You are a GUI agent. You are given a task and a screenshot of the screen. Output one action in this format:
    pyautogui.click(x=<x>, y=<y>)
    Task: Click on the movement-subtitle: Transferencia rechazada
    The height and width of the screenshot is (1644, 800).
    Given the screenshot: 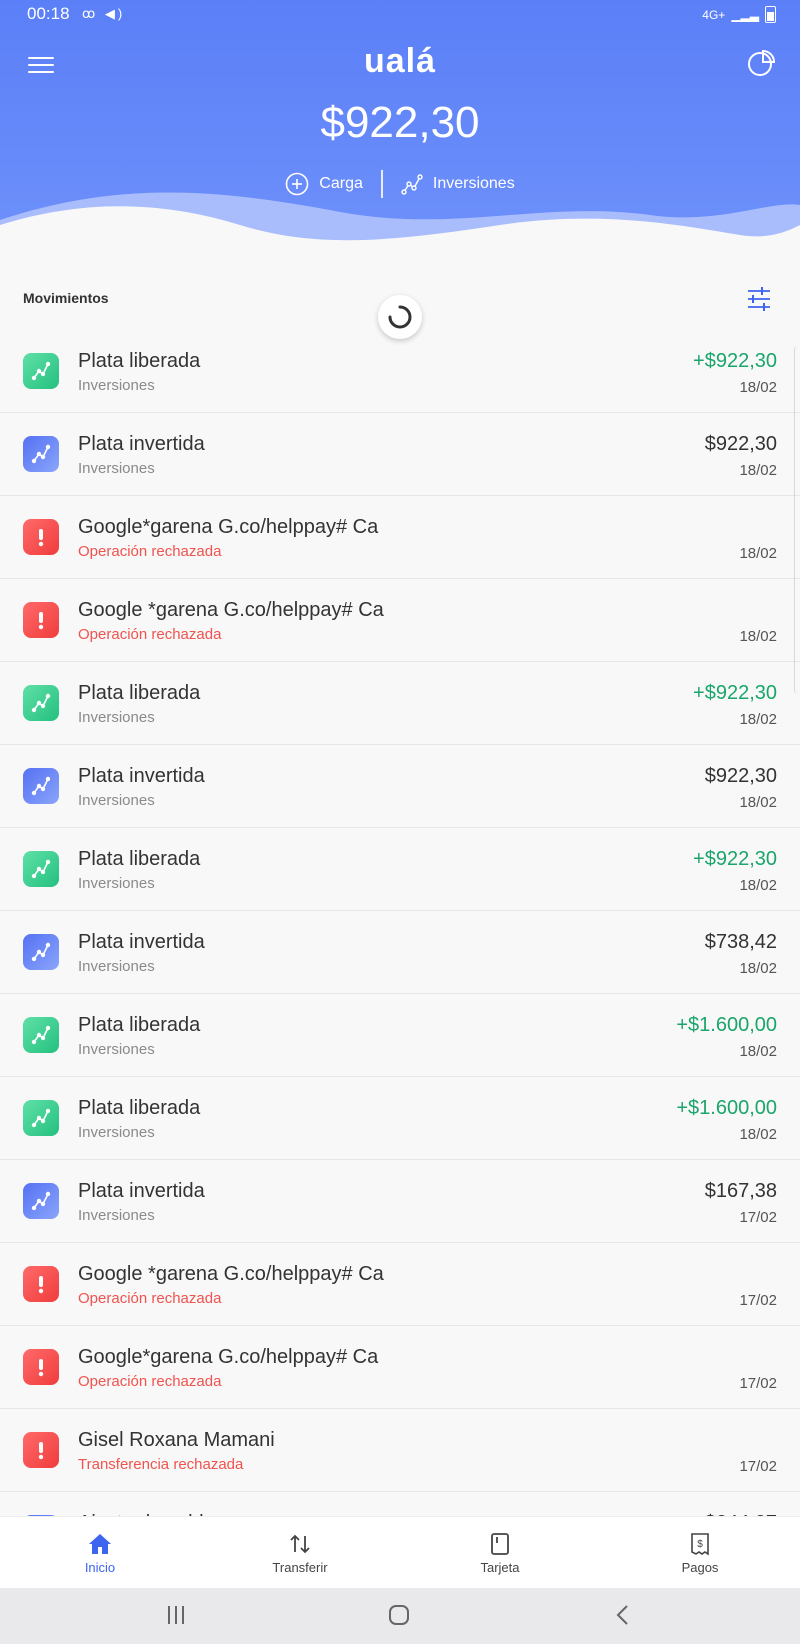 What is the action you would take?
    pyautogui.click(x=161, y=1464)
    